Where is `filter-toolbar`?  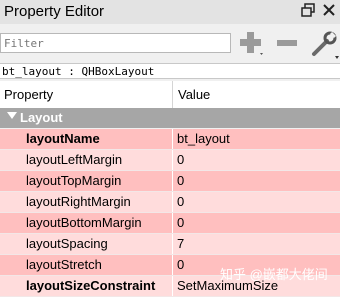 filter-toolbar is located at coordinates (170, 46).